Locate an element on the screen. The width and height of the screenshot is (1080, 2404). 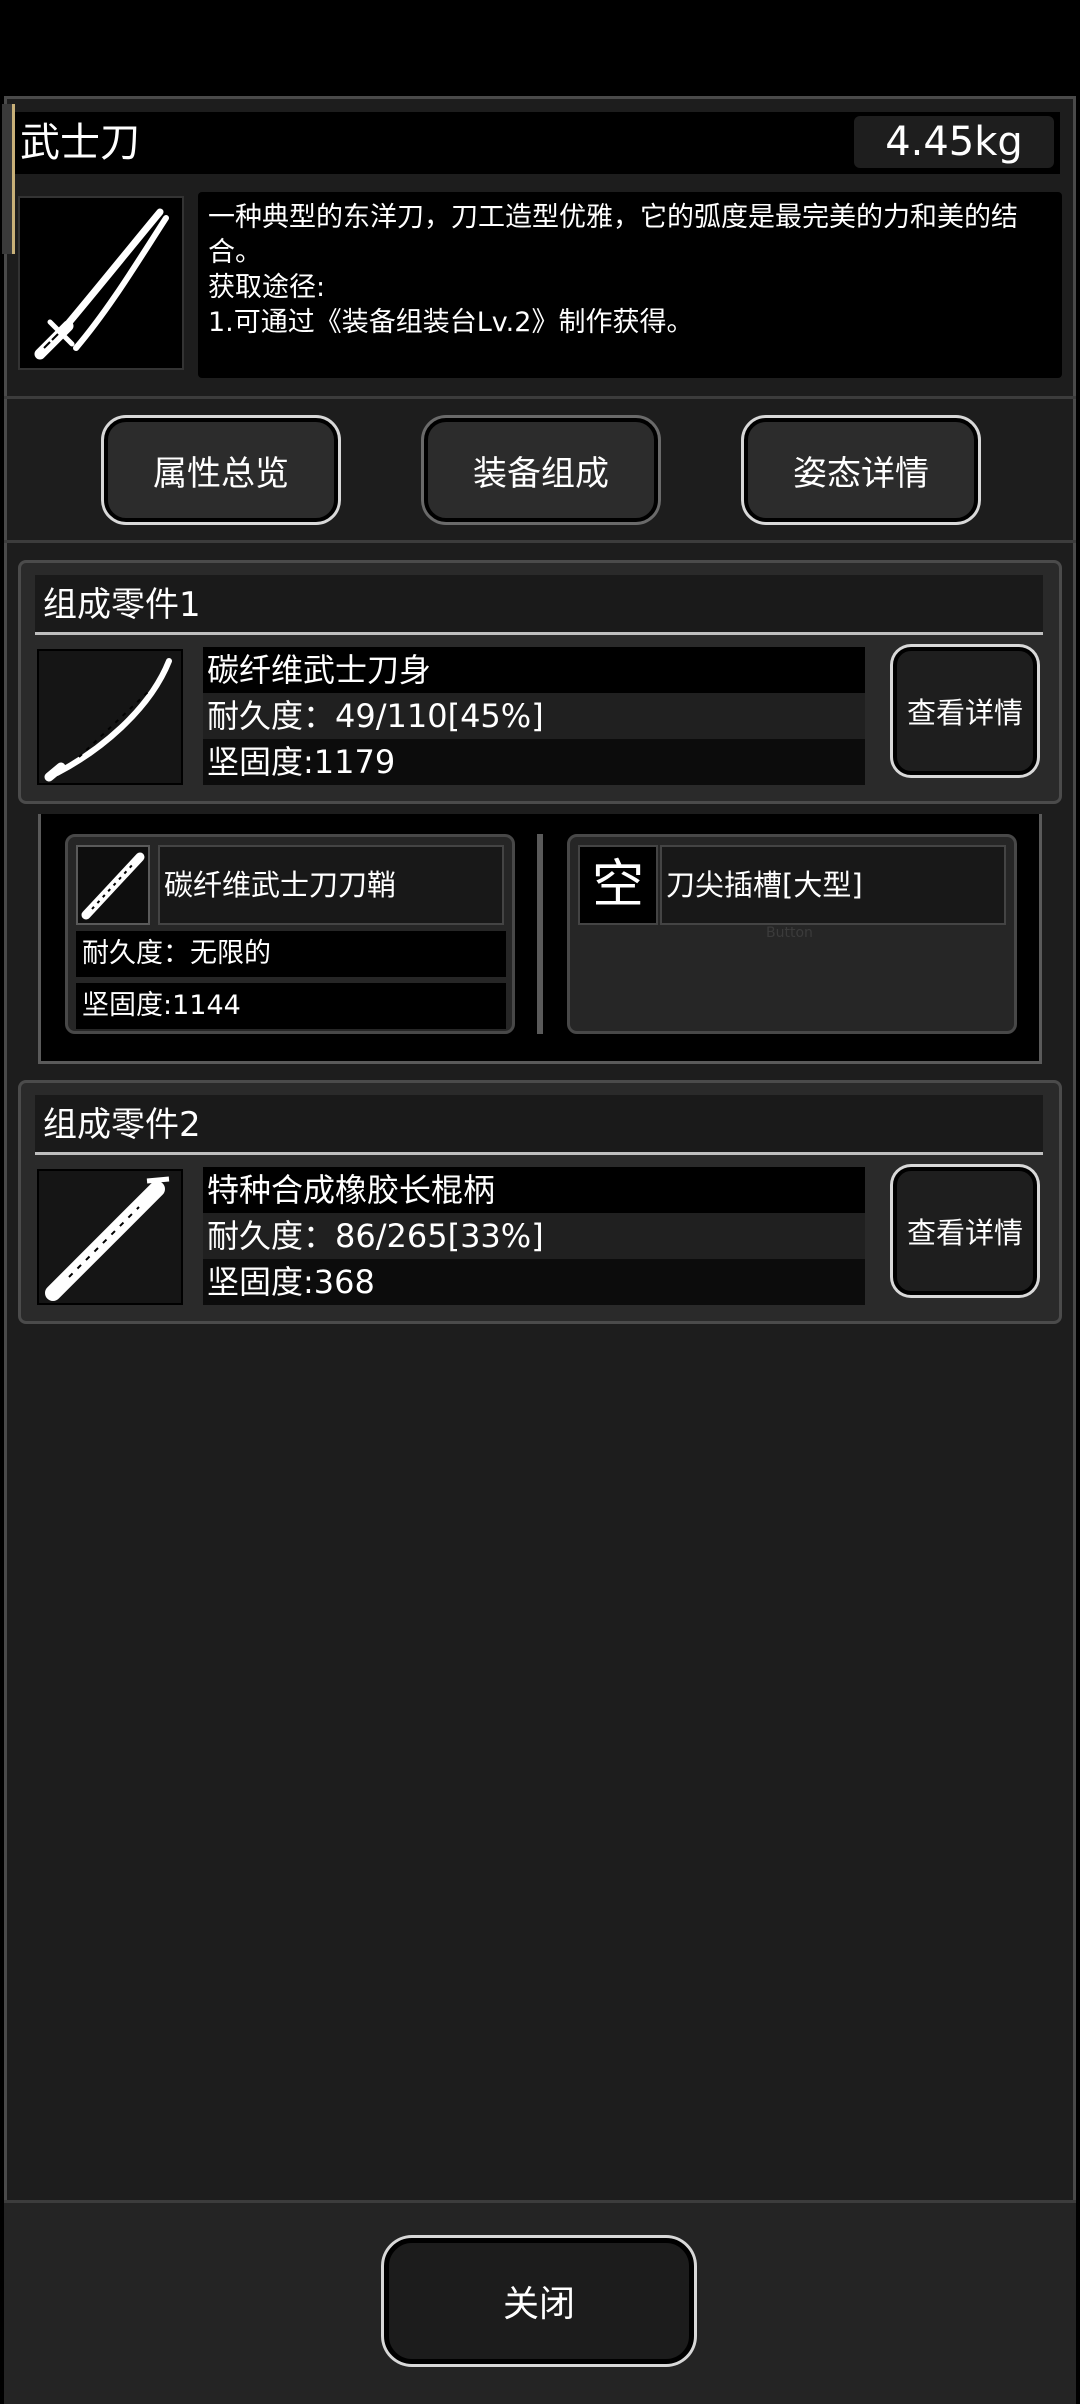
description-line-1: 一种典型的东洋刀，刀工造型优雅，它的弧度是最完美的力和美的结合。 is located at coordinates (613, 235).